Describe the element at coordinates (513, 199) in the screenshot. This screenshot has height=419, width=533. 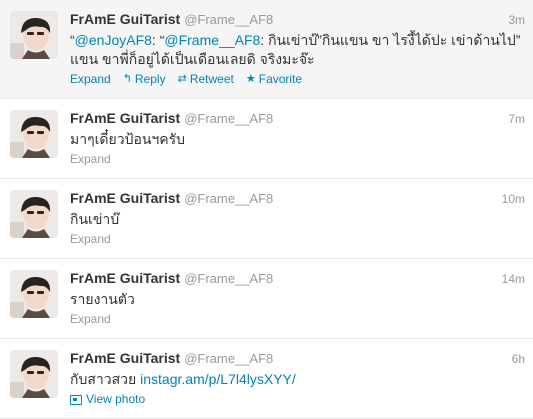
I see `timestamp: 10m` at that location.